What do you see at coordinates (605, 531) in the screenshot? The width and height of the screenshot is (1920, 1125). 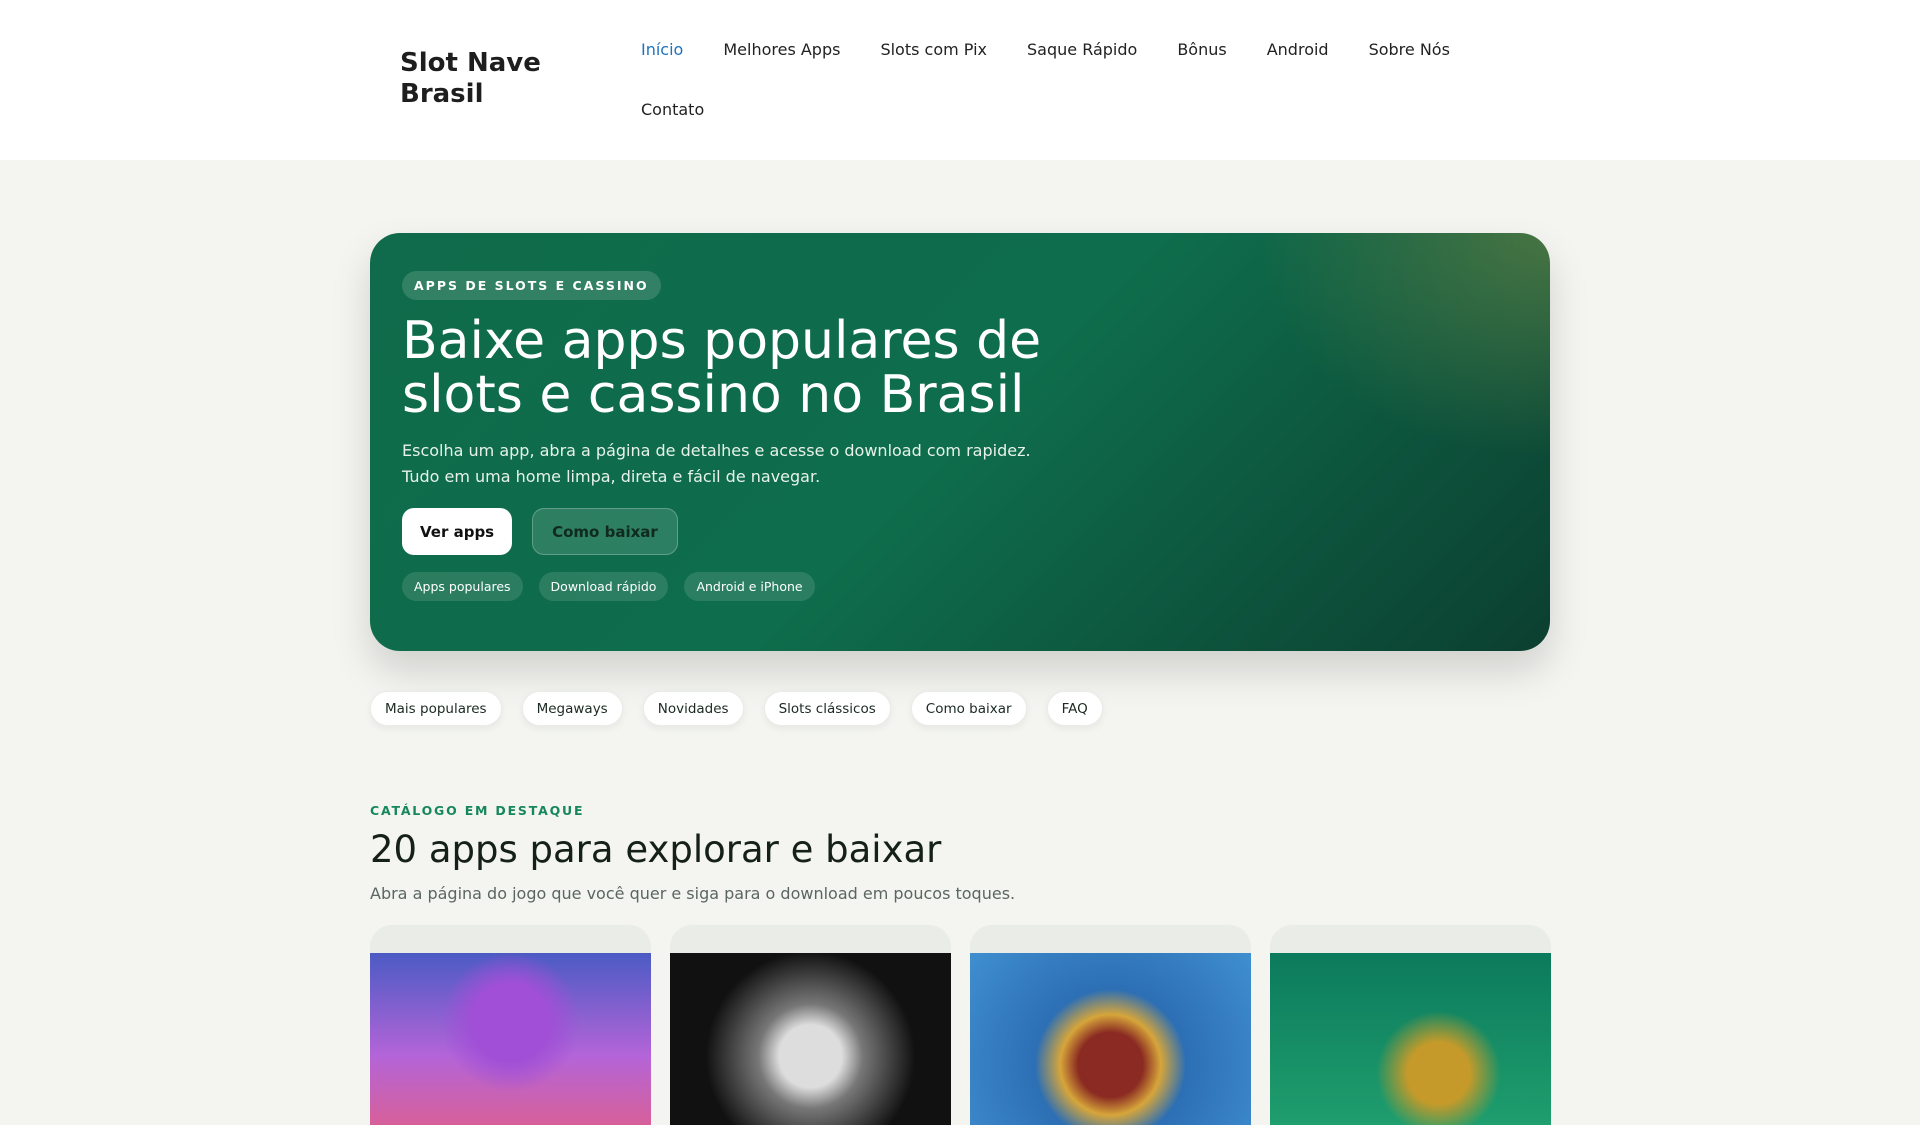 I see `como-baixar-button: Como baixar` at bounding box center [605, 531].